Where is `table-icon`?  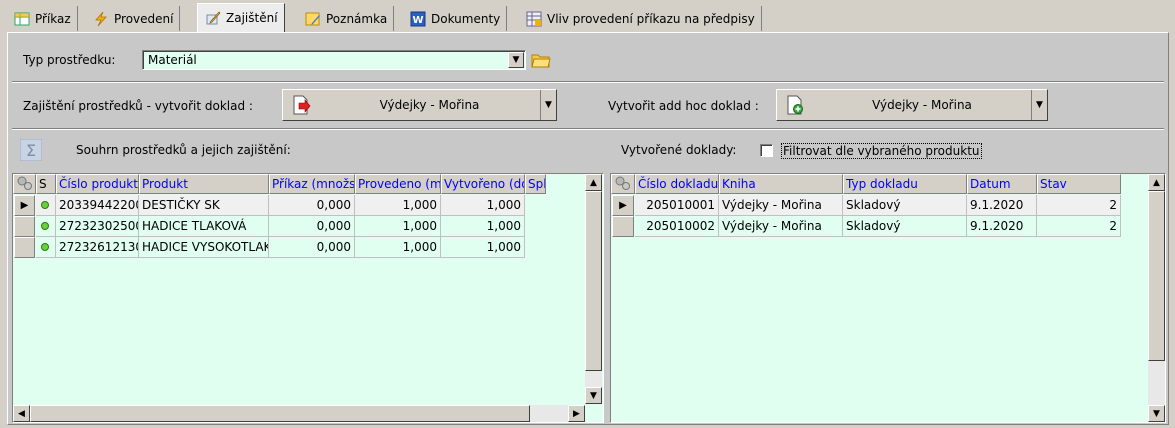 table-icon is located at coordinates (21, 18).